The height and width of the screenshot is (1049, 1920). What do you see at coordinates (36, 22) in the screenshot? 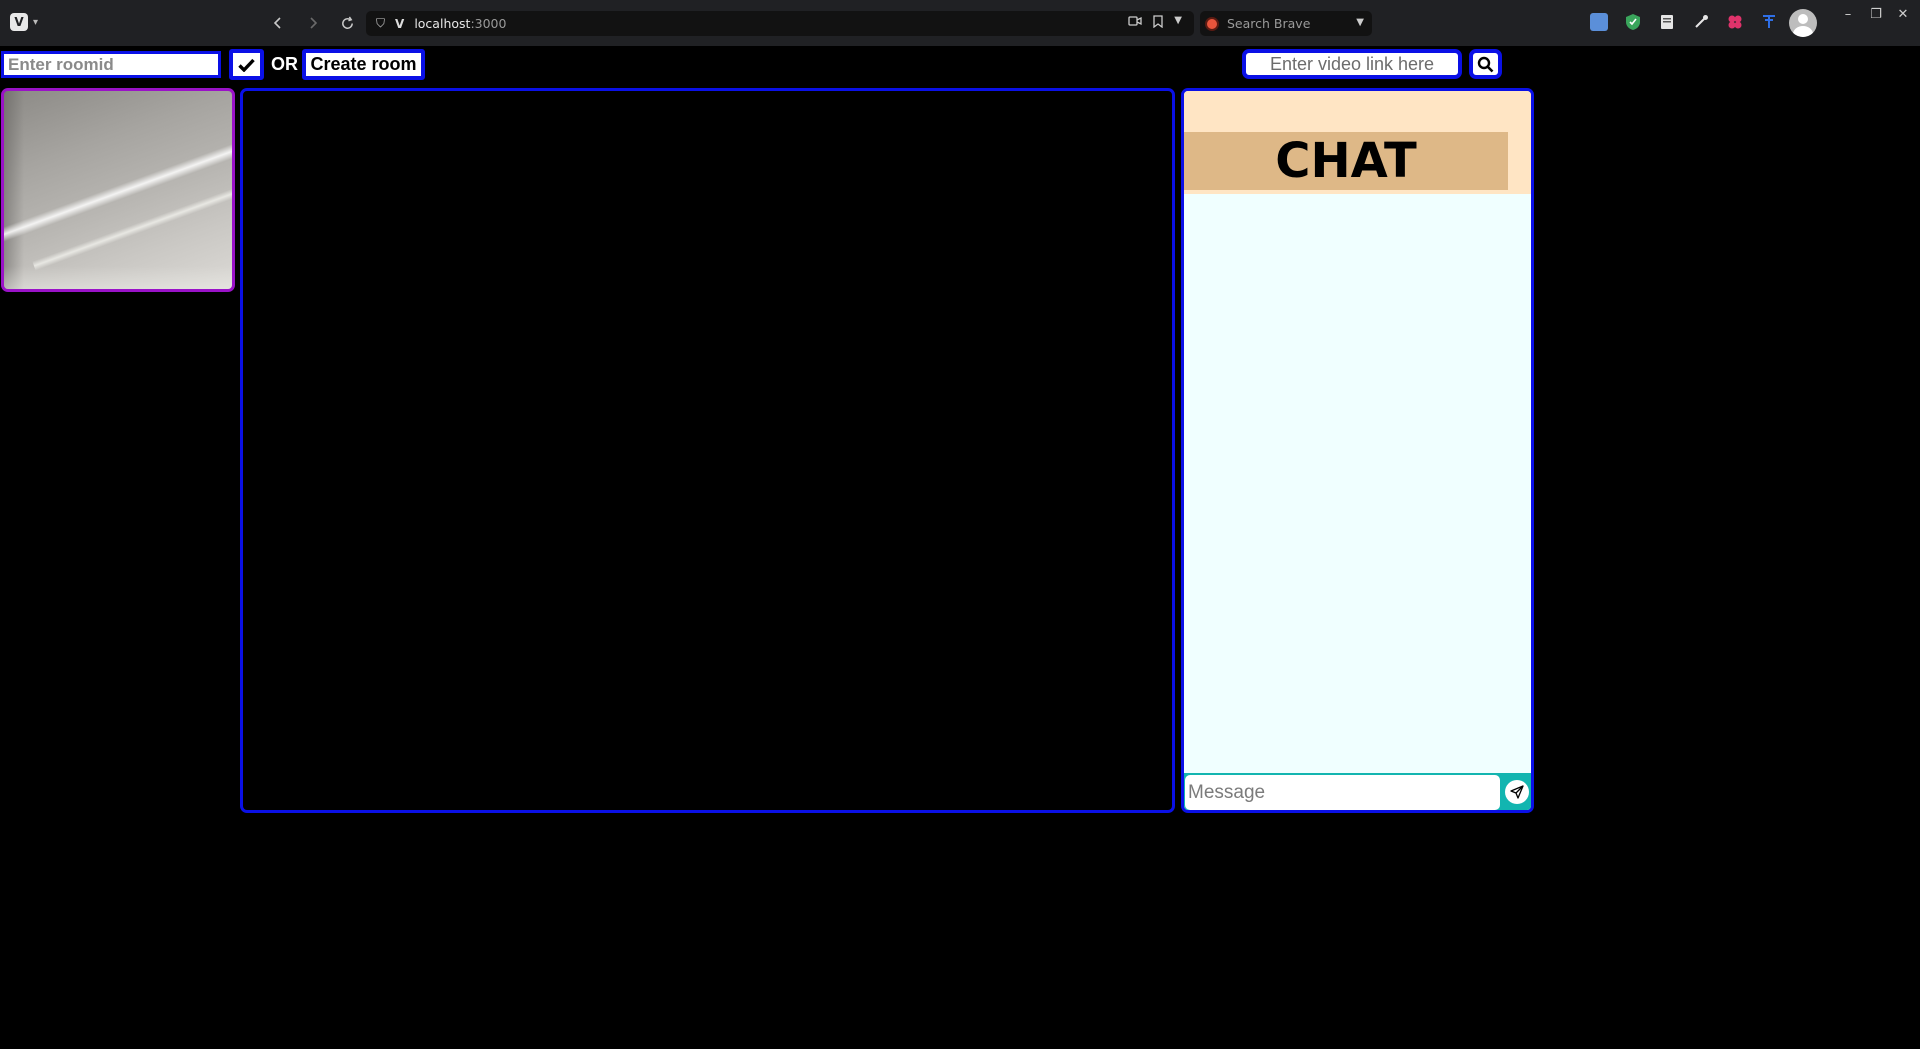
I see `chevron-down-icon: ▾` at bounding box center [36, 22].